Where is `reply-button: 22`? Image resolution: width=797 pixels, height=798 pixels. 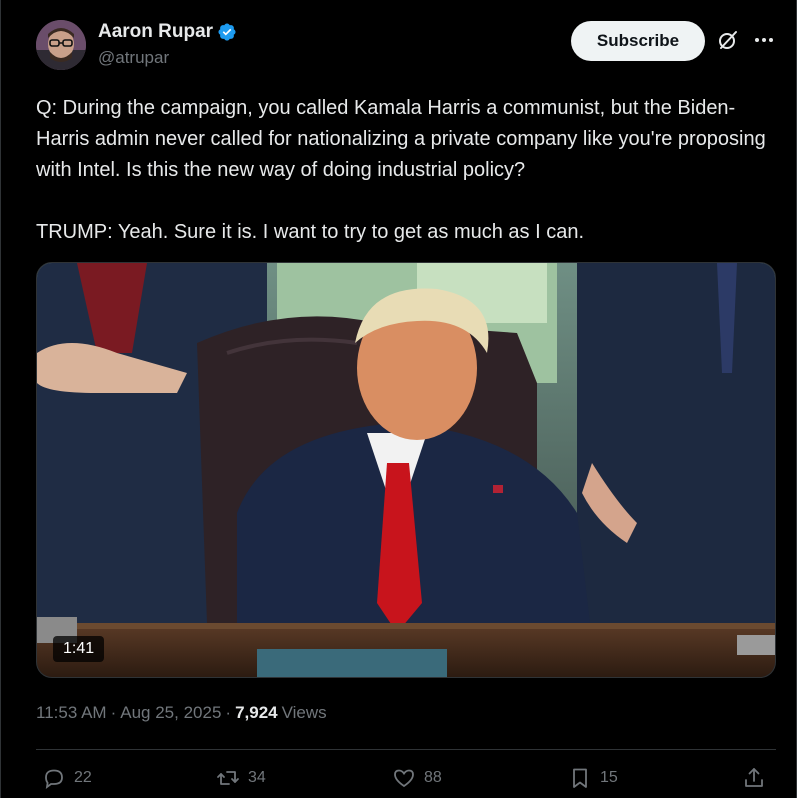 reply-button: 22 is located at coordinates (67, 778).